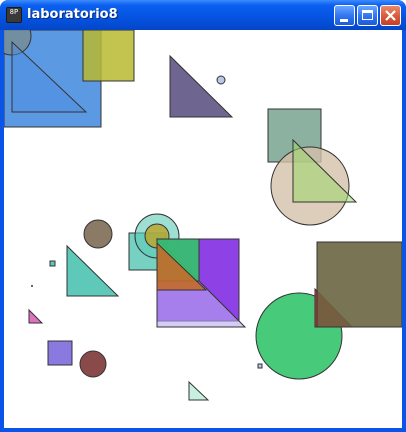  I want to click on title-bar: 8P laboratorio8, so click(203, 15).